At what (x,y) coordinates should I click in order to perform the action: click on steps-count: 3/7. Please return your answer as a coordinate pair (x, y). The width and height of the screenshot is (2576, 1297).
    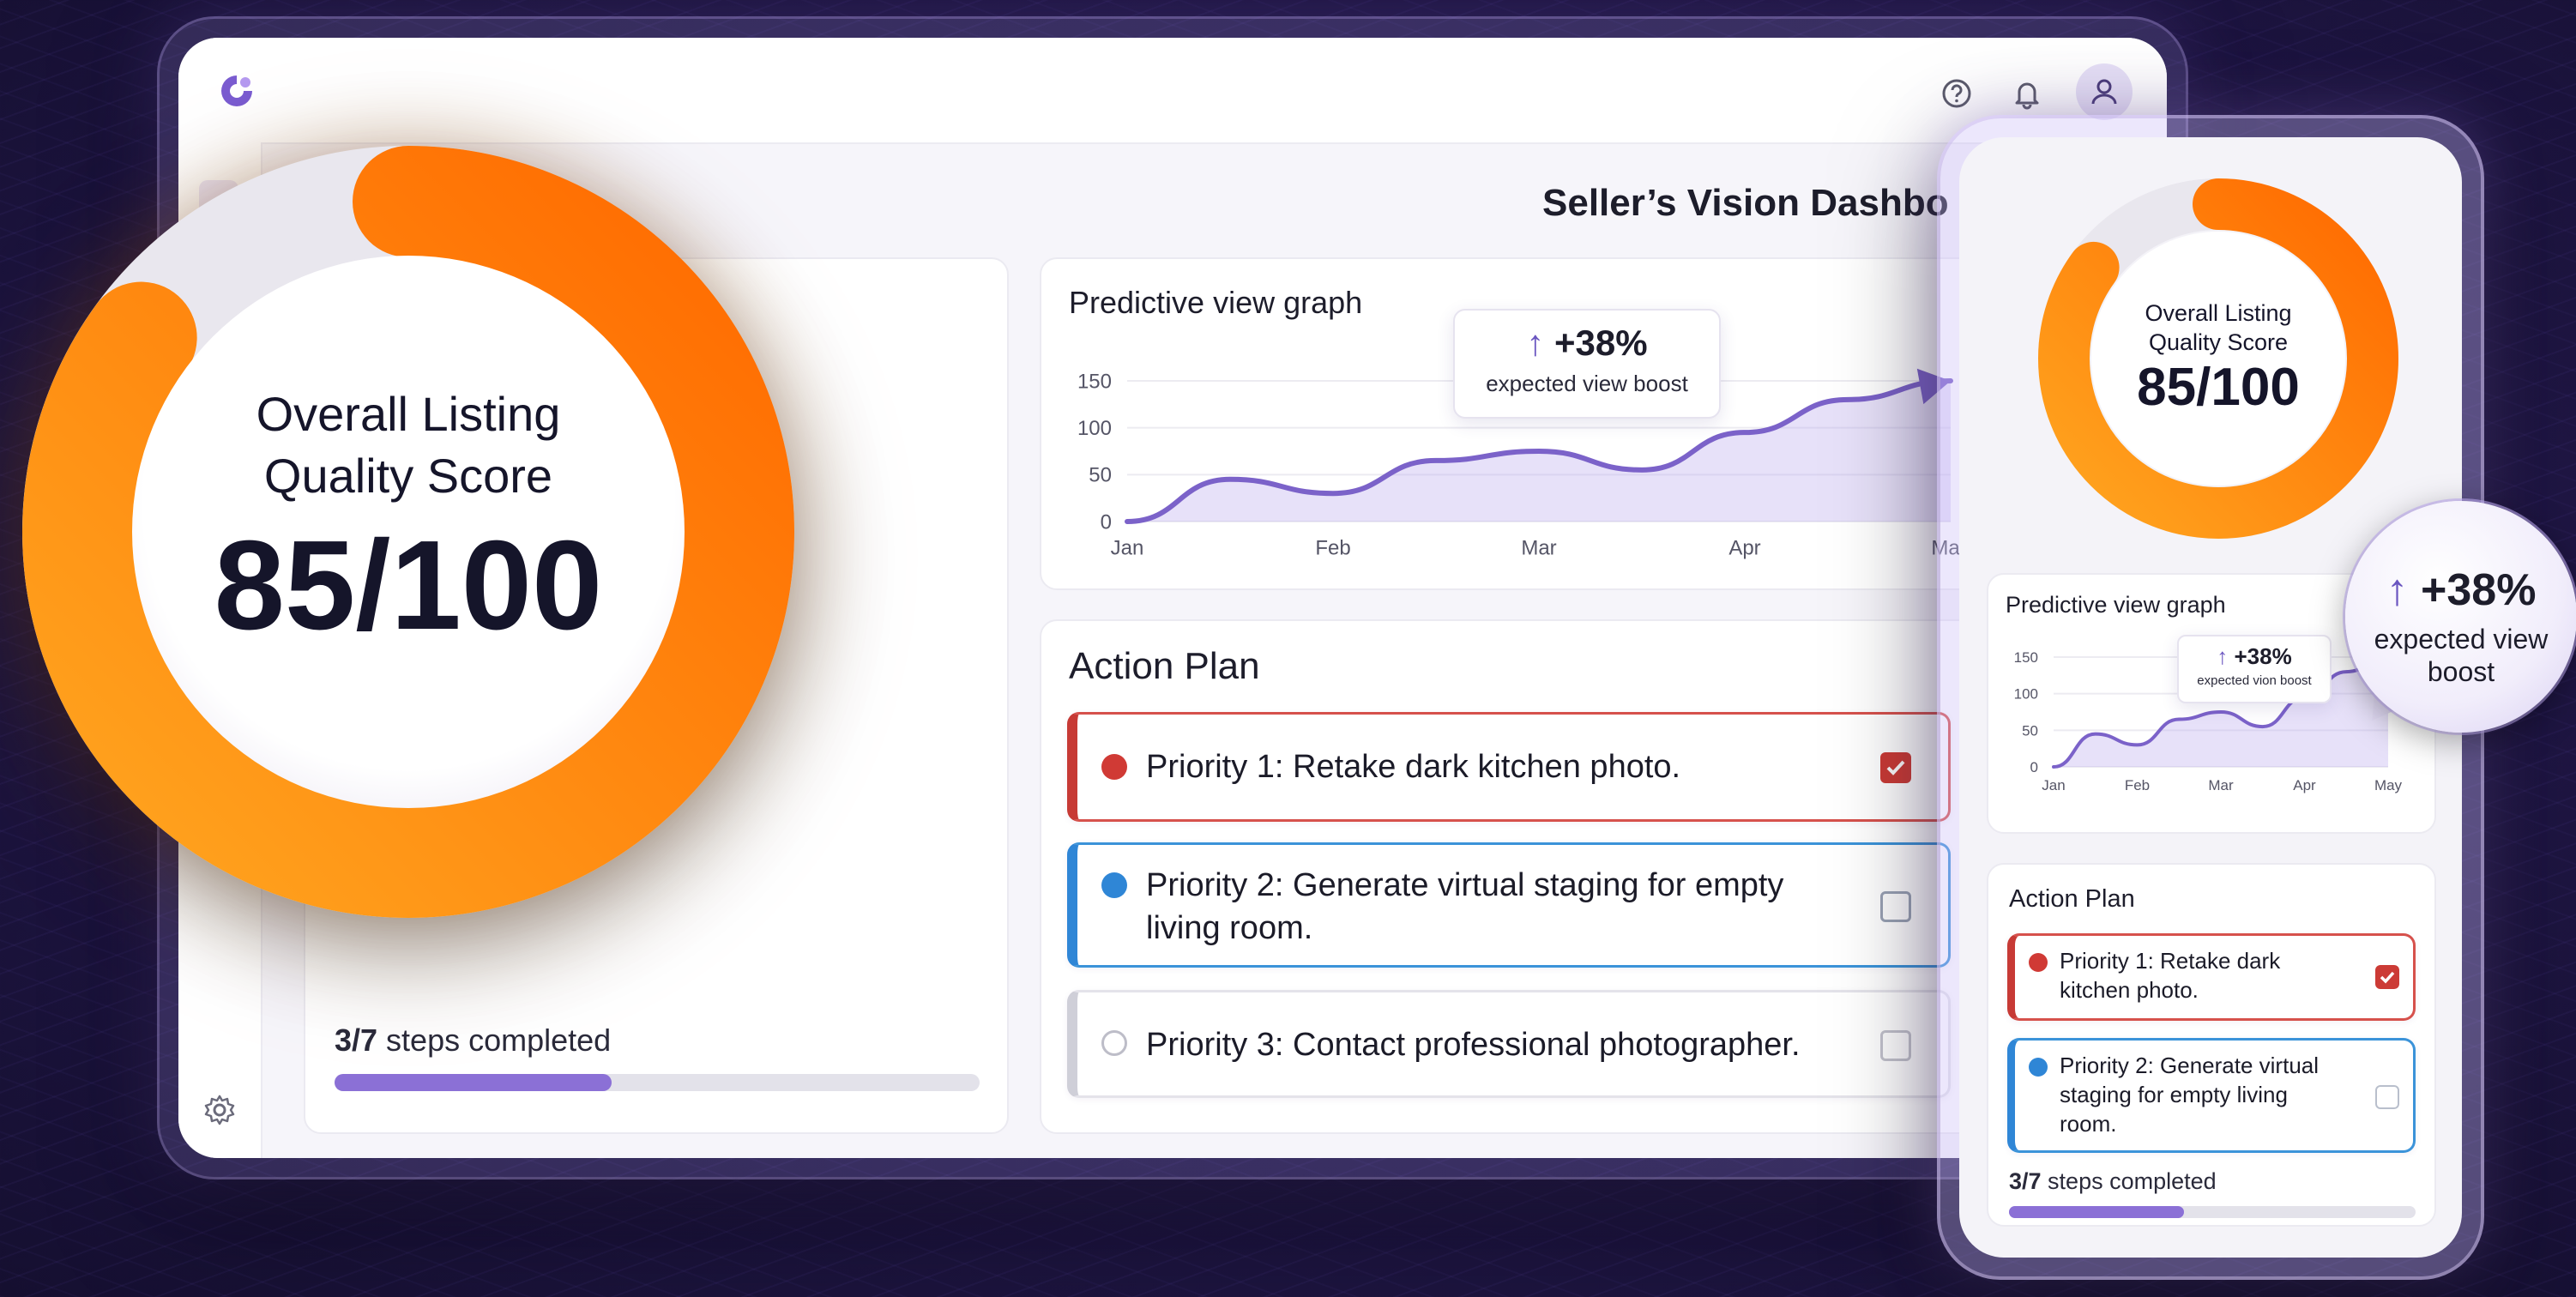
    Looking at the image, I should click on (356, 1040).